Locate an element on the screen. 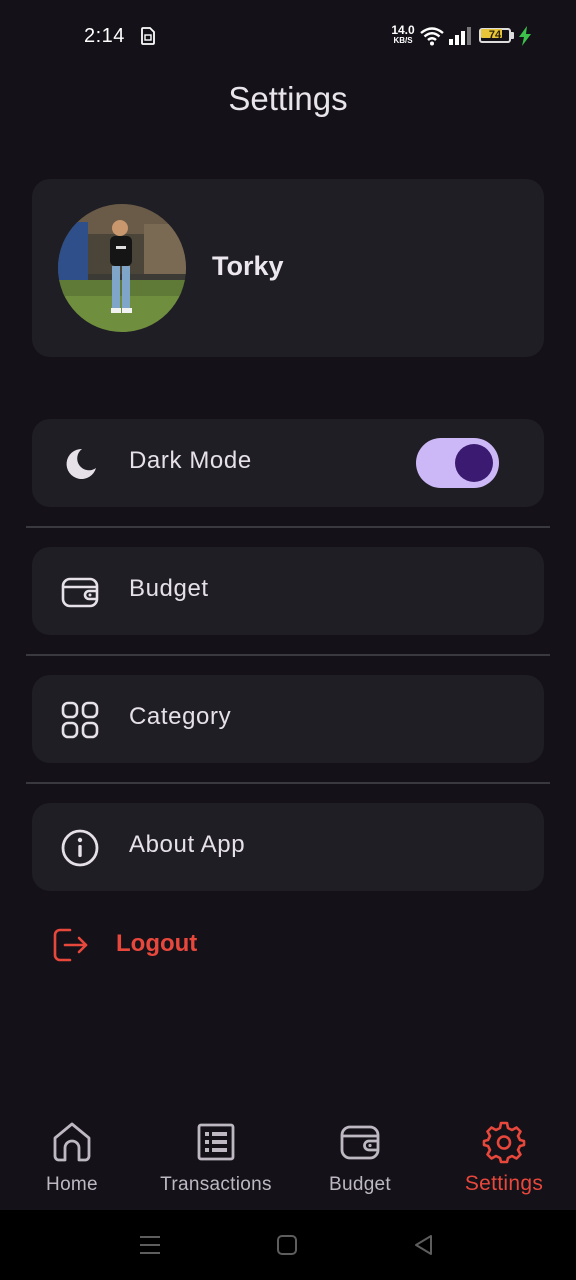  logout-button: Logout is located at coordinates (140, 944).